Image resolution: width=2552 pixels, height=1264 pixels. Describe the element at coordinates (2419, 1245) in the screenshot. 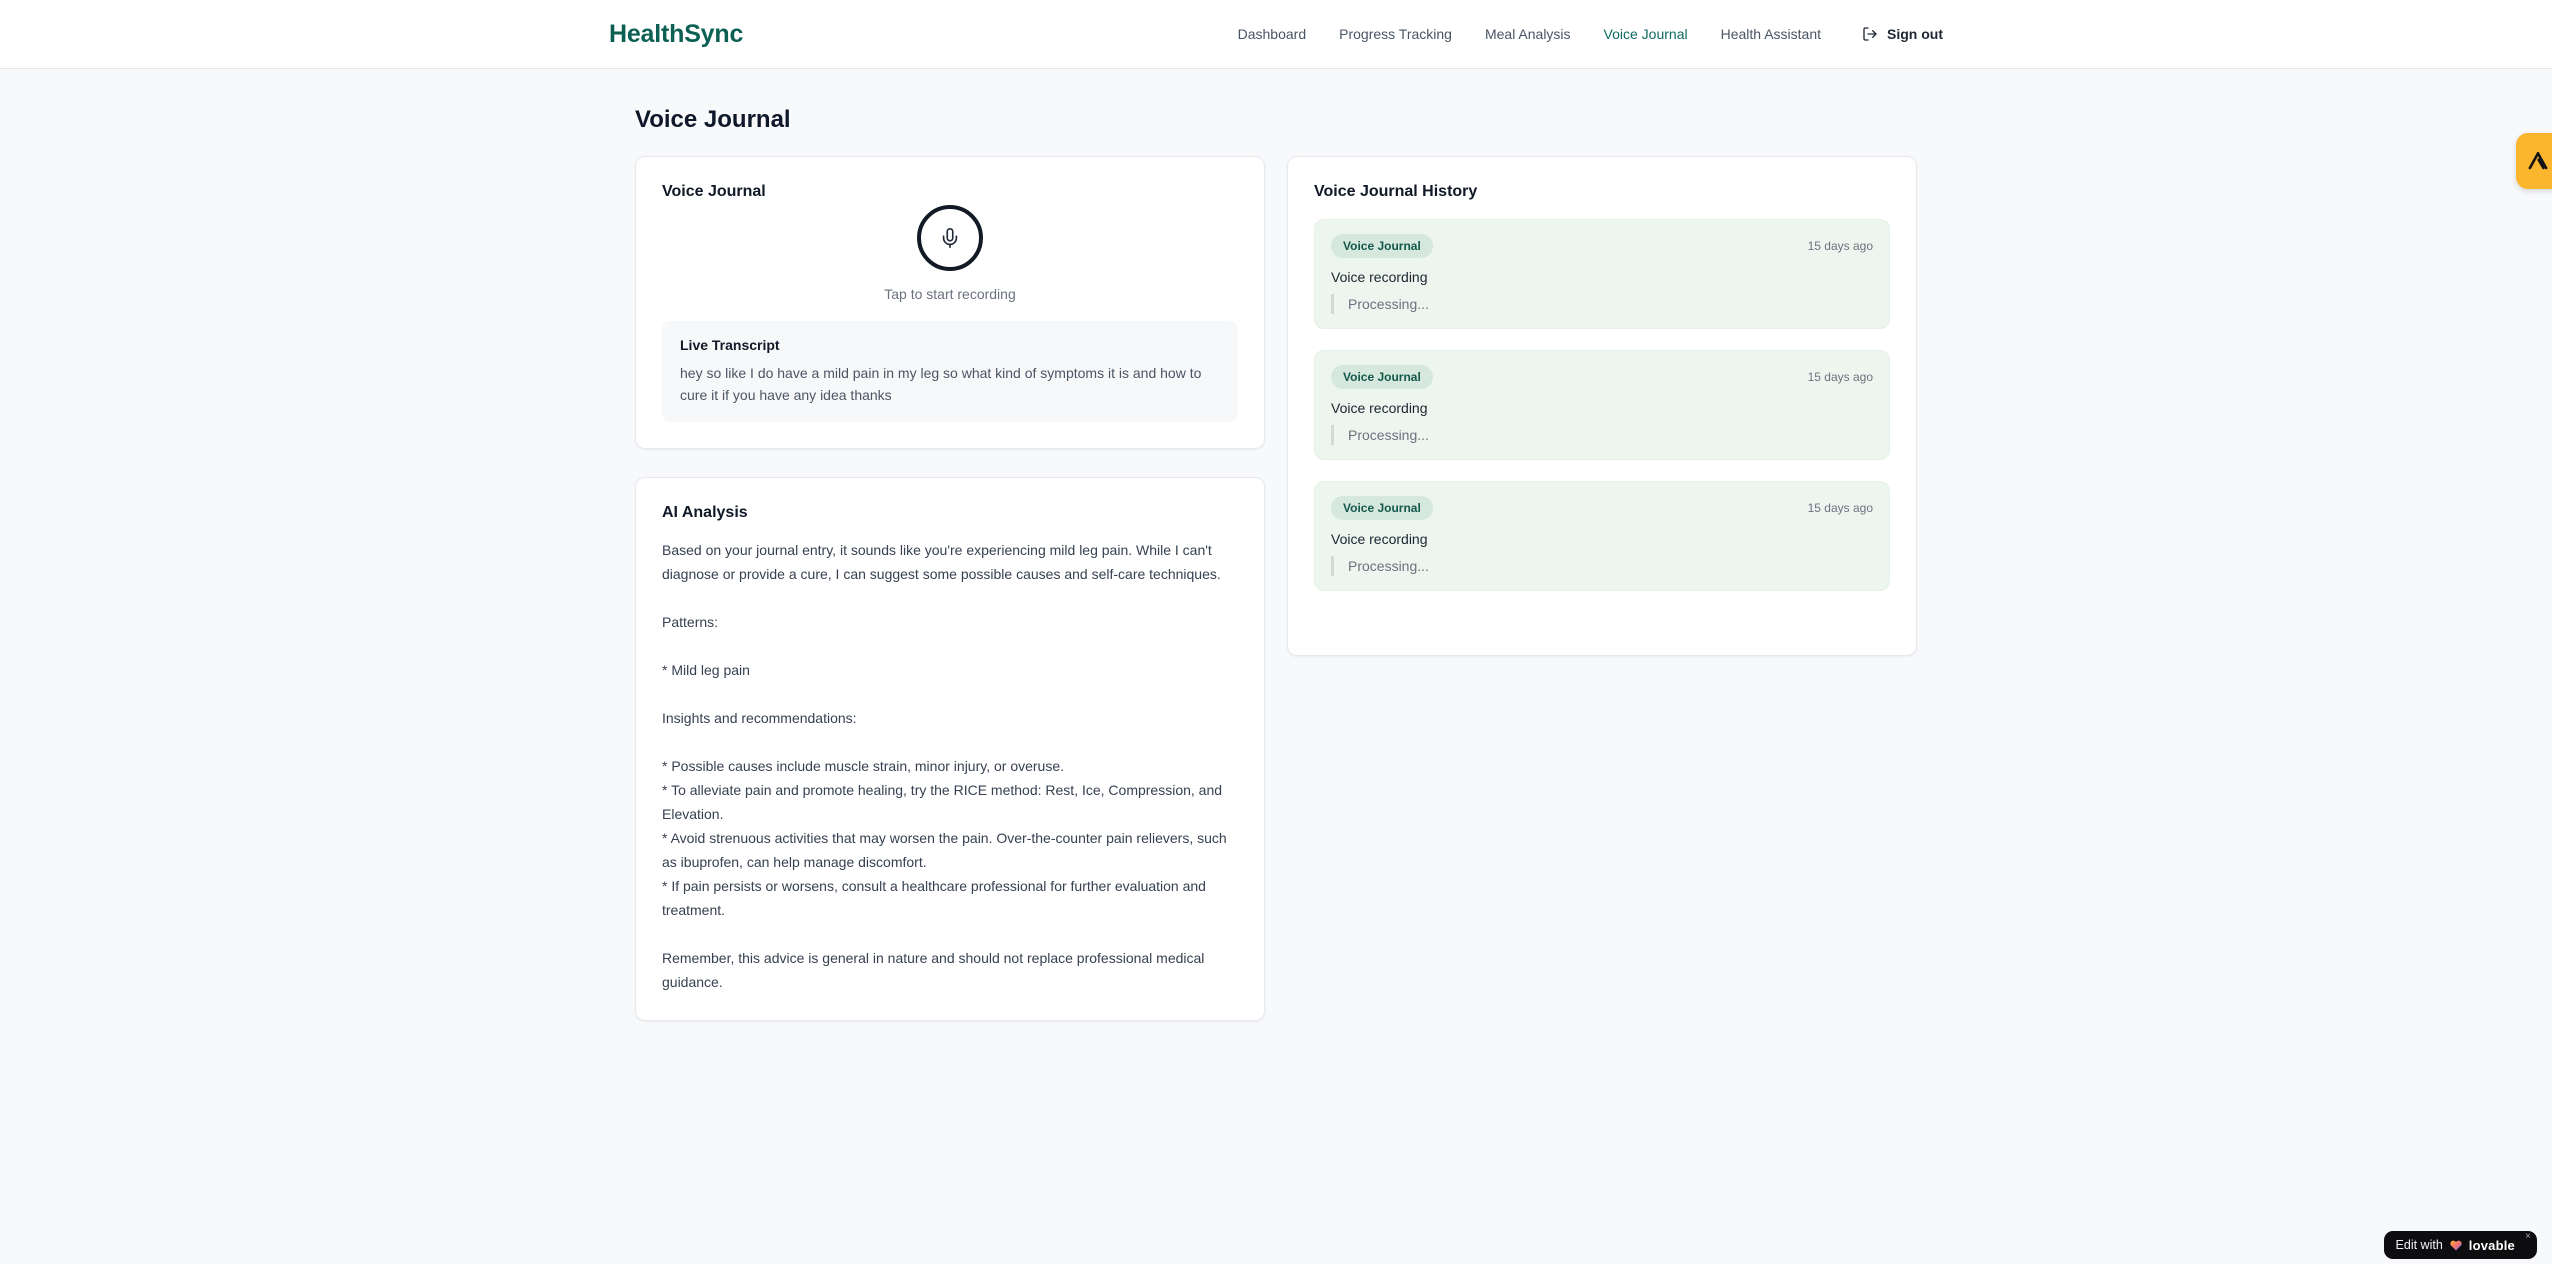

I see `edit-with-label: Edit with` at that location.